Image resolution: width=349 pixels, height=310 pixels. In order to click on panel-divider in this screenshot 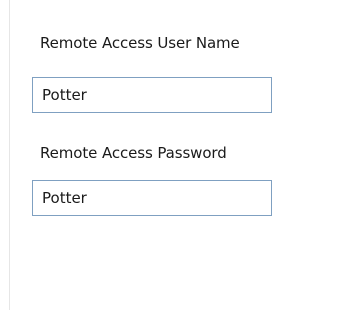, I will do `click(9, 155)`.